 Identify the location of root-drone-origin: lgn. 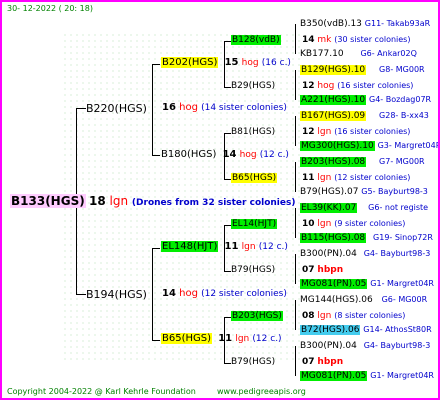
(119, 201).